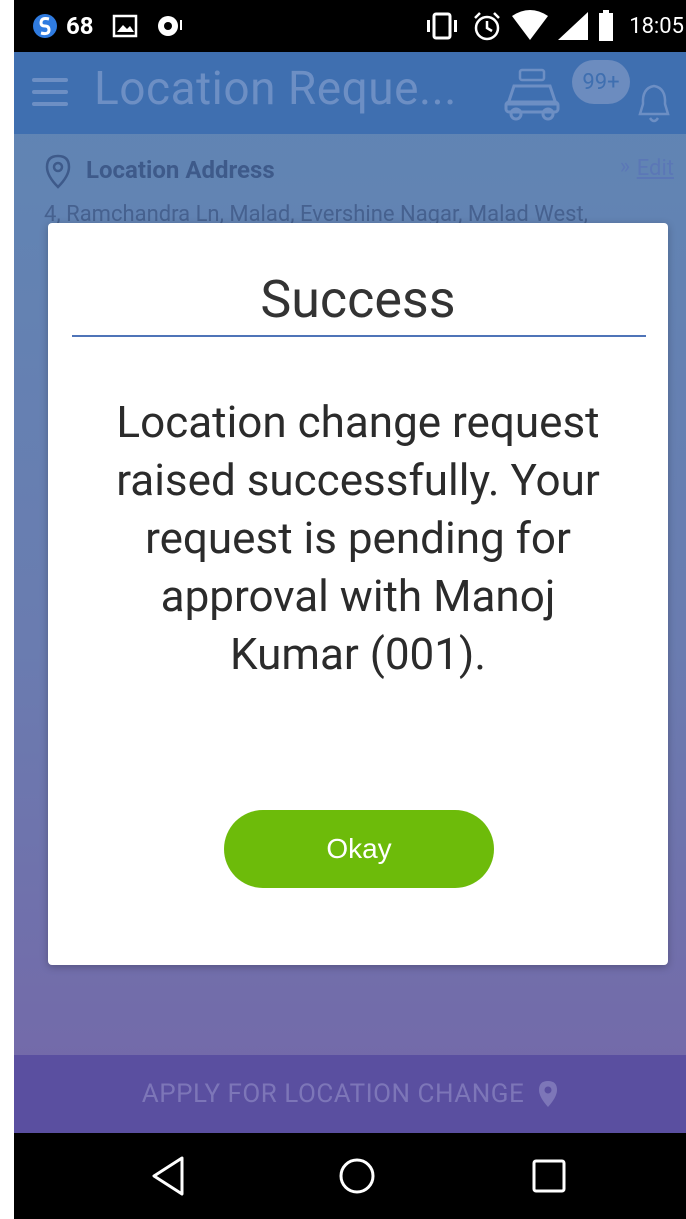 This screenshot has height=1219, width=686. Describe the element at coordinates (606, 25) in the screenshot. I see `battery-icon` at that location.